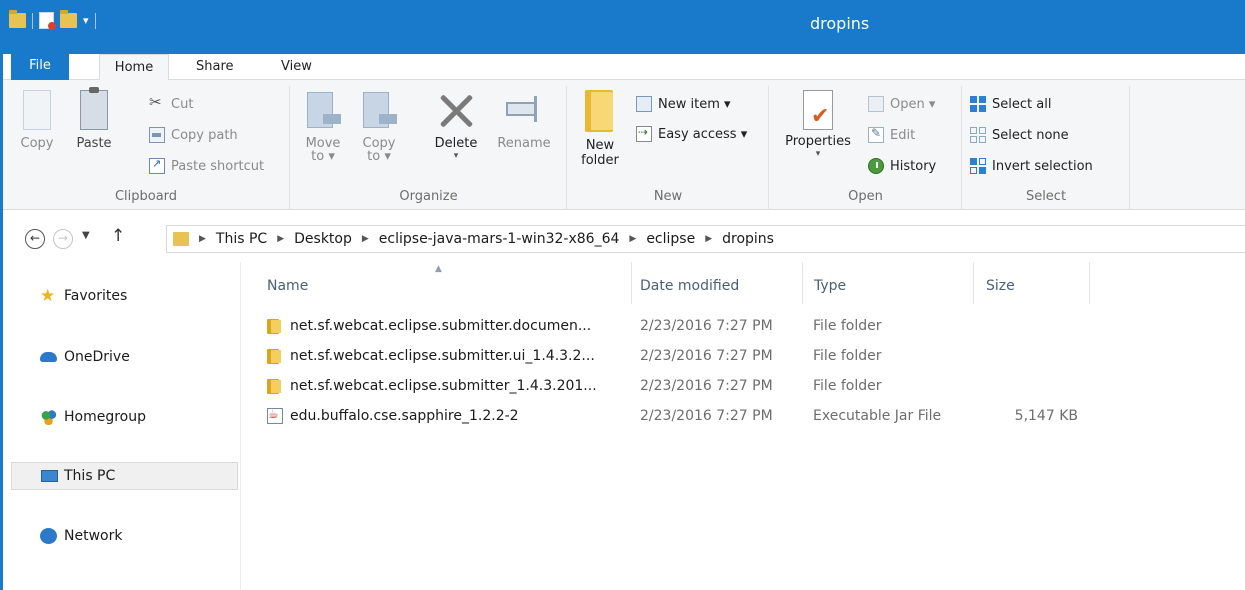 The height and width of the screenshot is (590, 1245). What do you see at coordinates (1019, 135) in the screenshot?
I see `select-none-button: Select none` at bounding box center [1019, 135].